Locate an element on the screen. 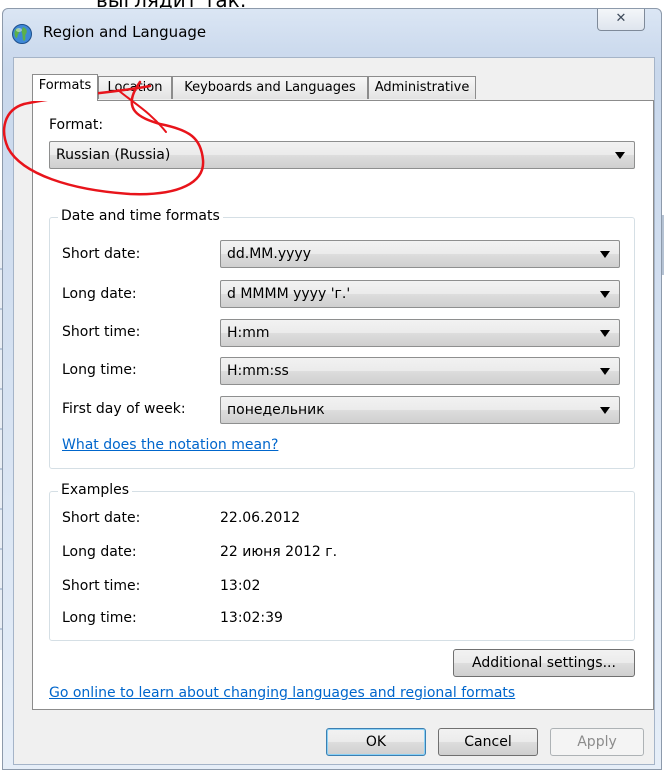 Image resolution: width=668 pixels, height=772 pixels. long-date-value: d MMMM yyyy 'г.' is located at coordinates (289, 294).